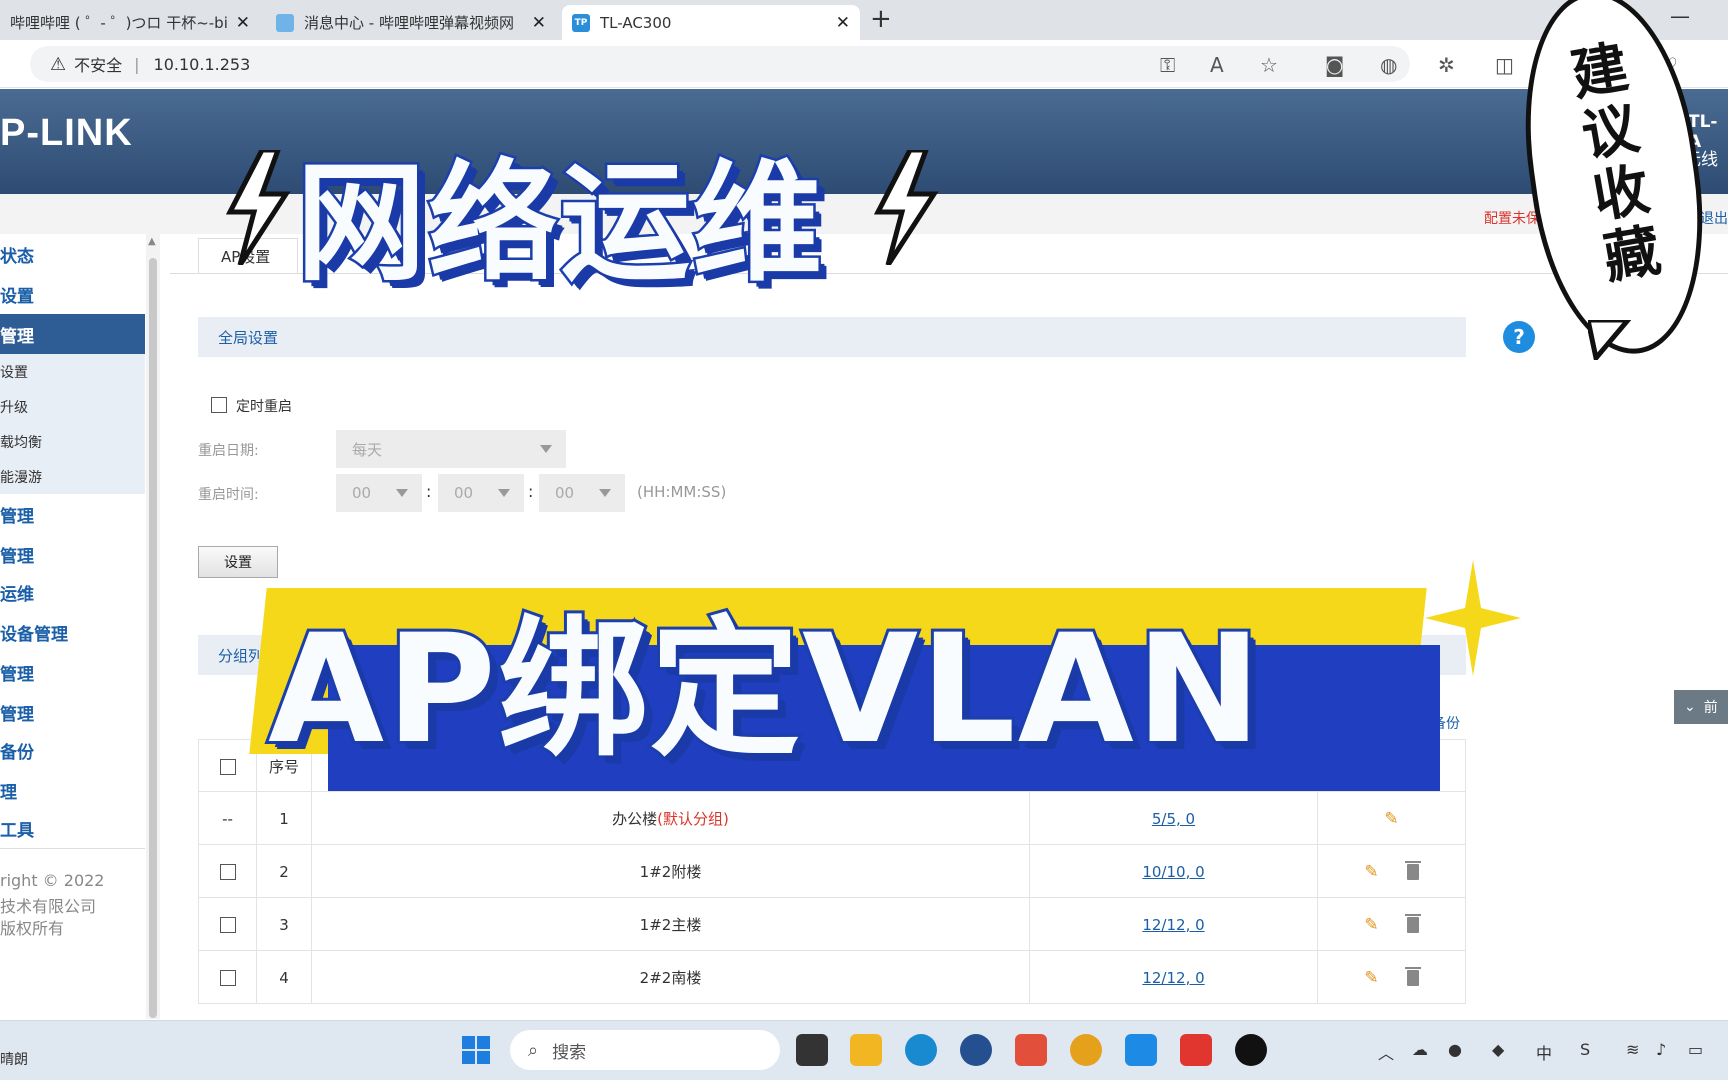  I want to click on url-text: 10.10.1.253, so click(202, 64).